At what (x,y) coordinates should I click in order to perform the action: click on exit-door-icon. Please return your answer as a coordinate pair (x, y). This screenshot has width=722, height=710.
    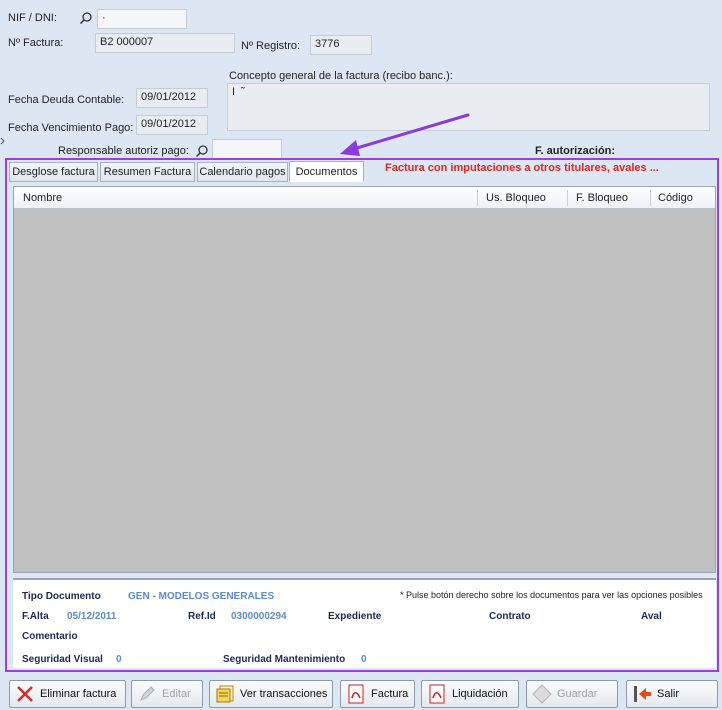
    Looking at the image, I should click on (642, 694).